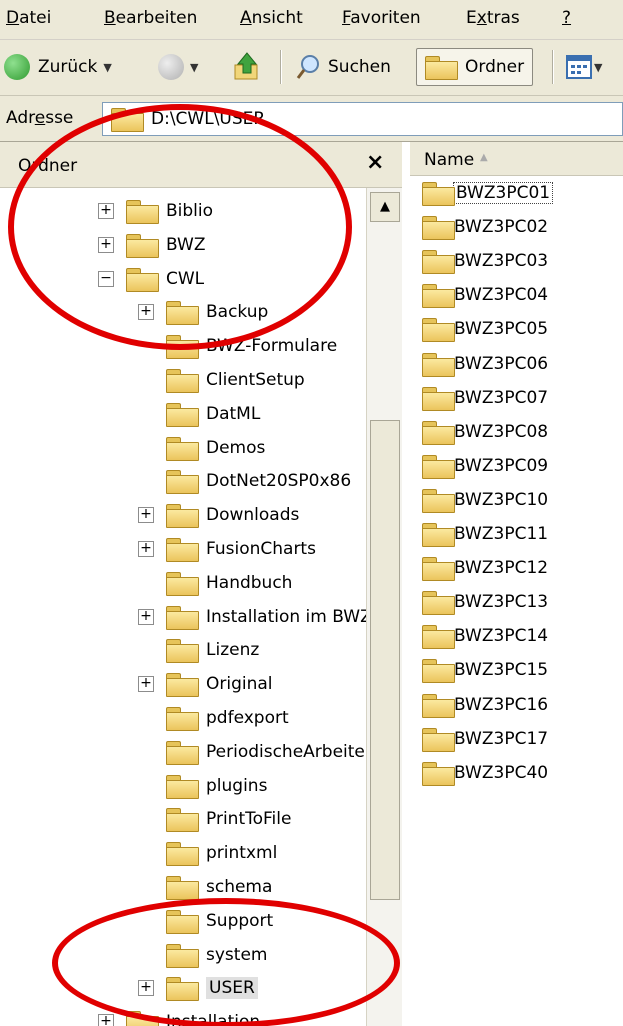 This screenshot has height=1026, width=623. I want to click on file-list-item-label: BWZ3PC10, so click(501, 499).